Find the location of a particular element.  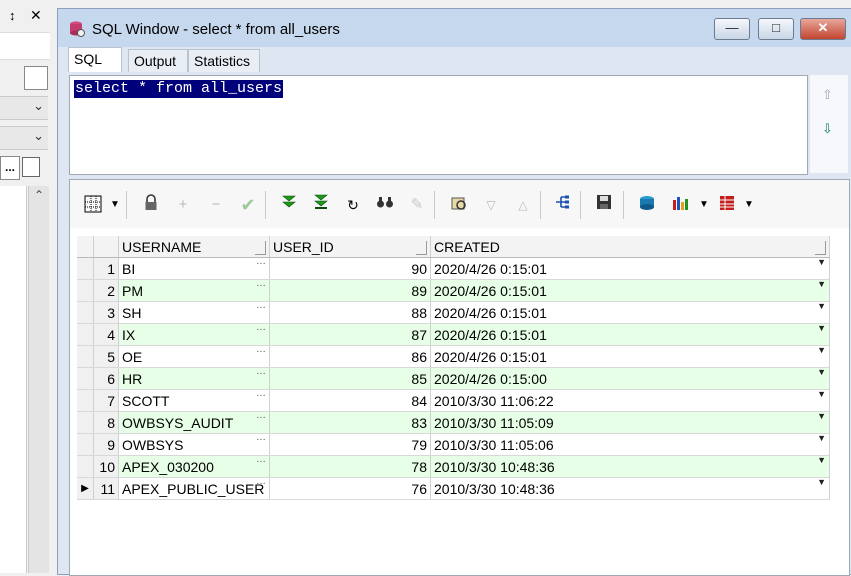

arrow-up-icon: ⇧ is located at coordinates (827, 95).